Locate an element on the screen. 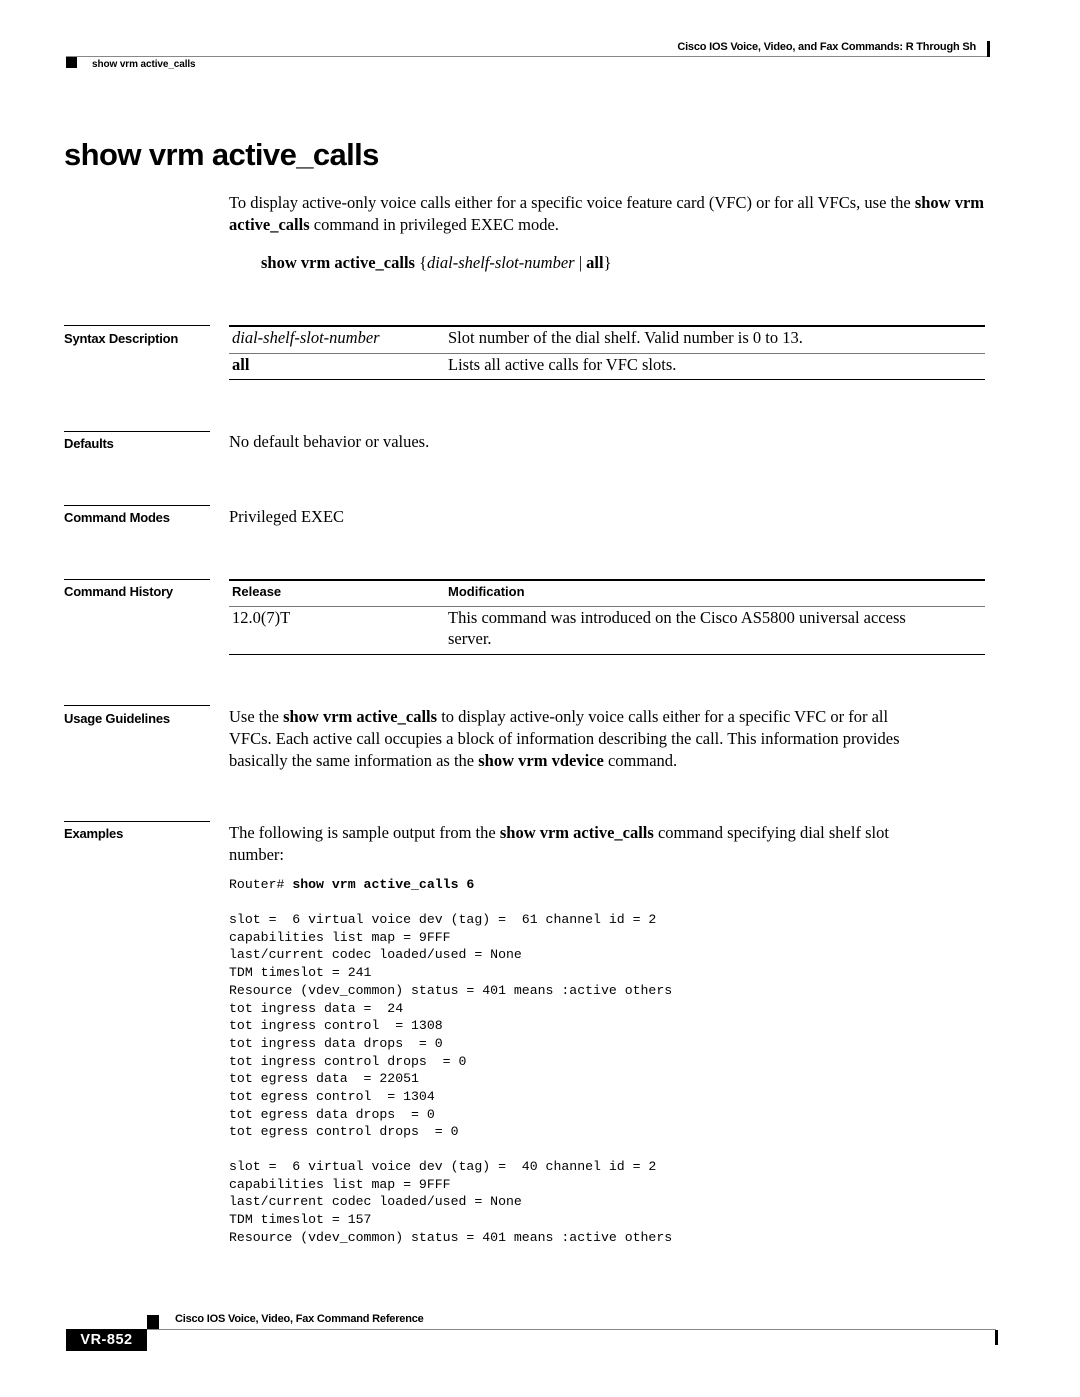 The height and width of the screenshot is (1397, 1080). header-marker-block is located at coordinates (71, 62).